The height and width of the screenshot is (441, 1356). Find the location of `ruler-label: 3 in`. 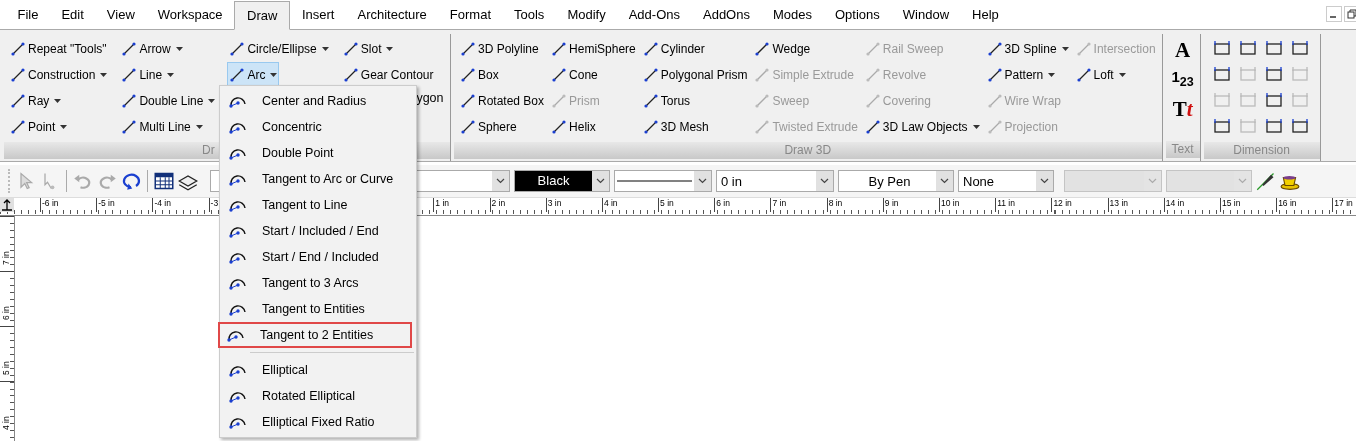

ruler-label: 3 in is located at coordinates (573, 205).